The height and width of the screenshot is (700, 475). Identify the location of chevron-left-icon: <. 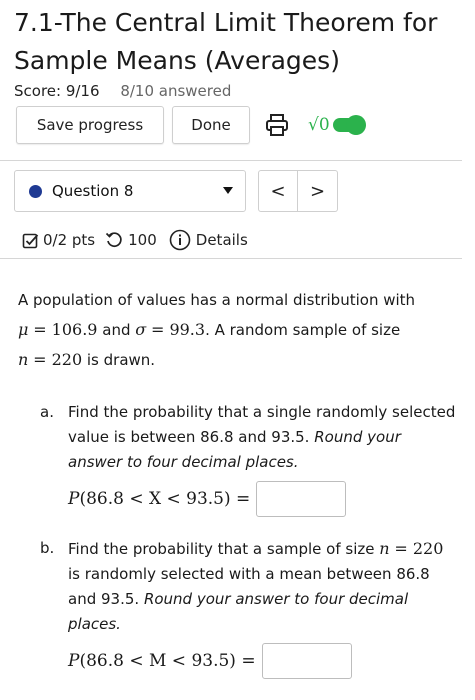
(278, 191).